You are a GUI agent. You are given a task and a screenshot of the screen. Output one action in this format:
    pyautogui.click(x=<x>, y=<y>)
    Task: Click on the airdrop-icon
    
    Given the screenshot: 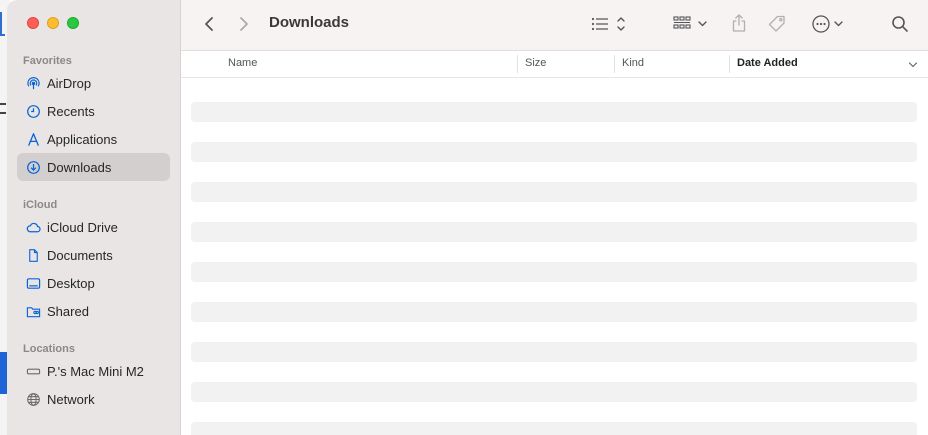 What is the action you would take?
    pyautogui.click(x=33, y=83)
    